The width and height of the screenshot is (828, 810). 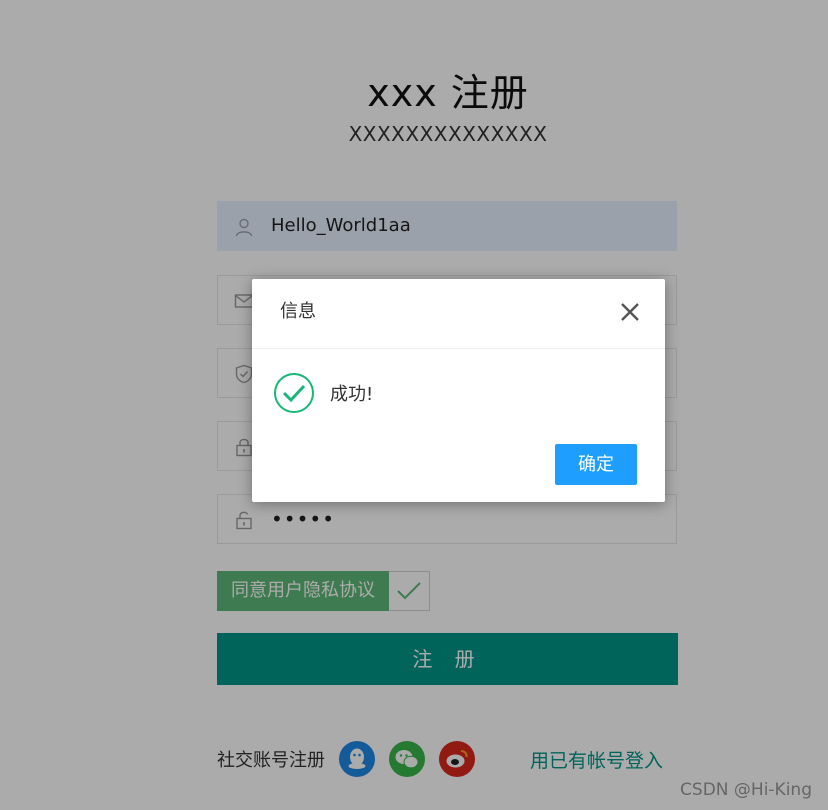 I want to click on dialog-title: 信息, so click(x=298, y=311).